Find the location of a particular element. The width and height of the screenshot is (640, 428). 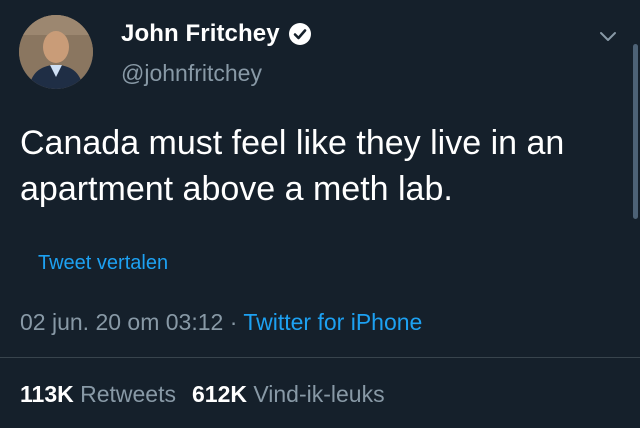

tweet-stats: 113K Retweets 612K Vind-ik-leuks is located at coordinates (202, 394).